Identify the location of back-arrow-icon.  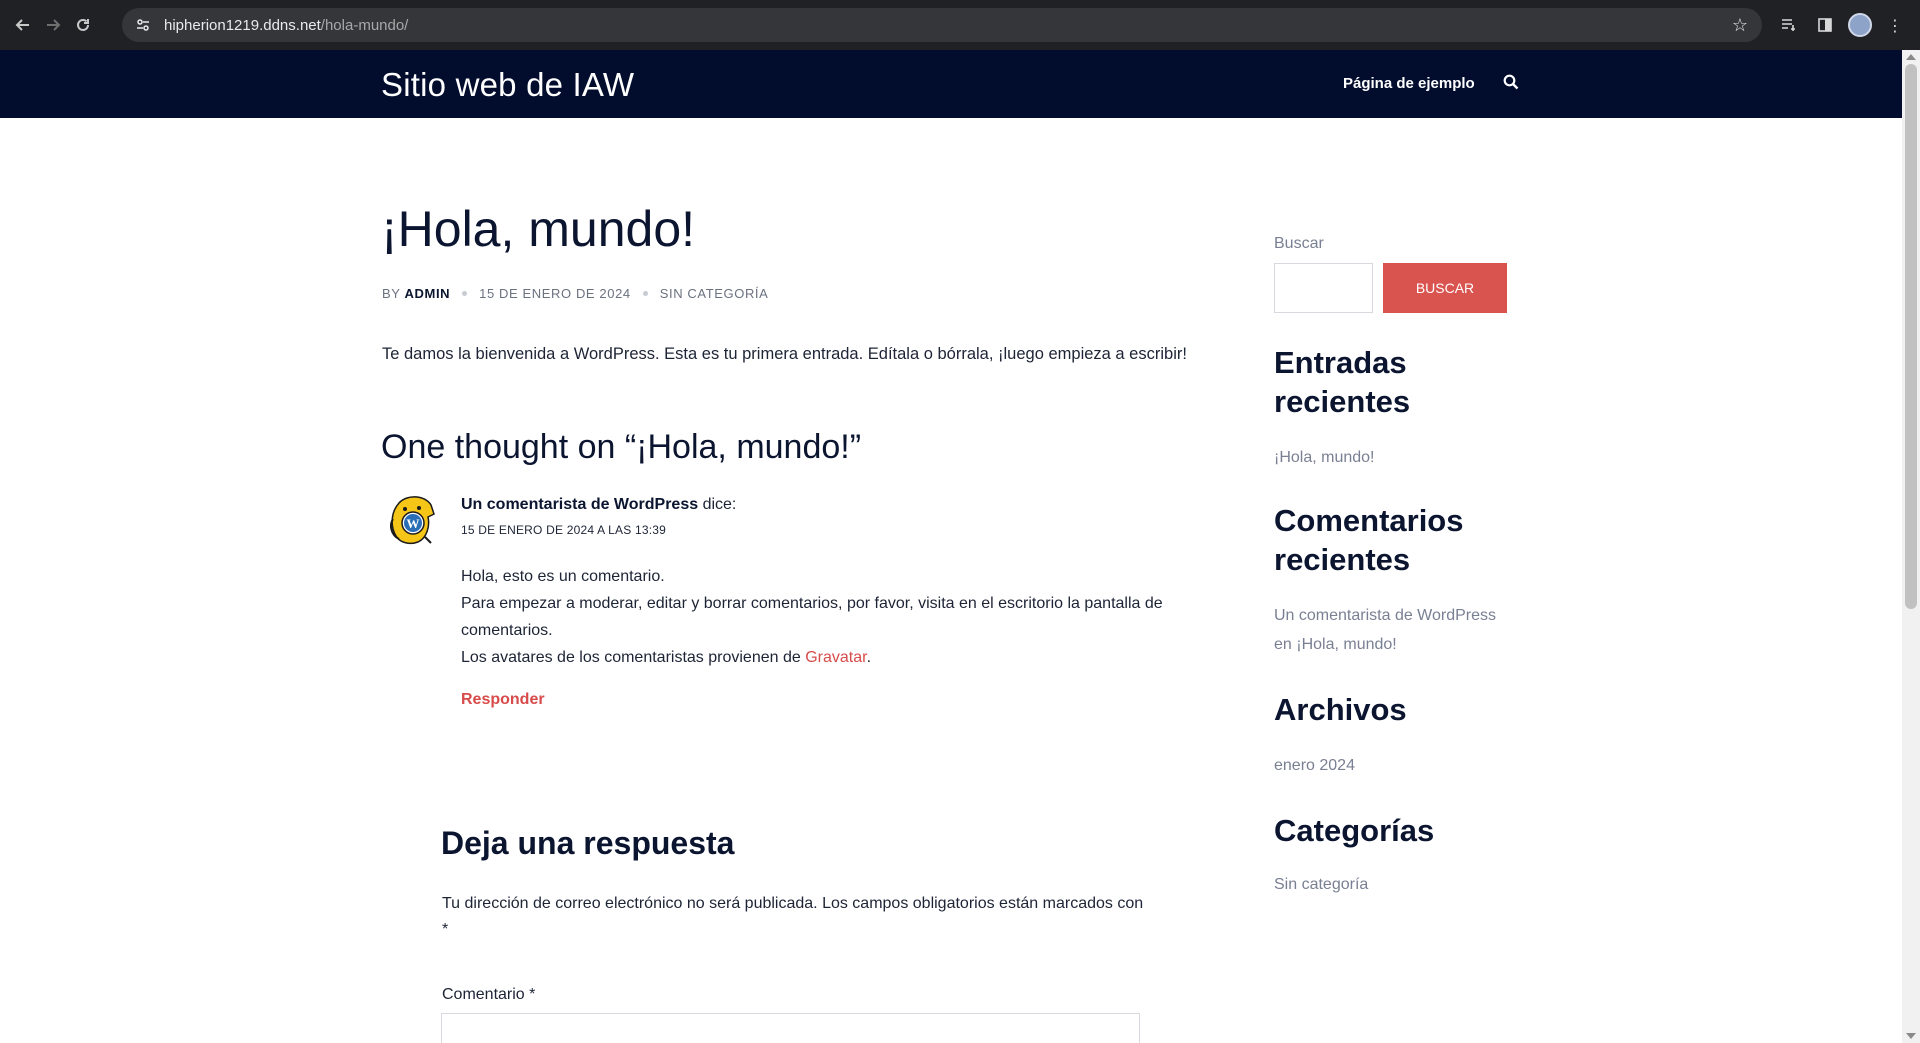
(23, 25).